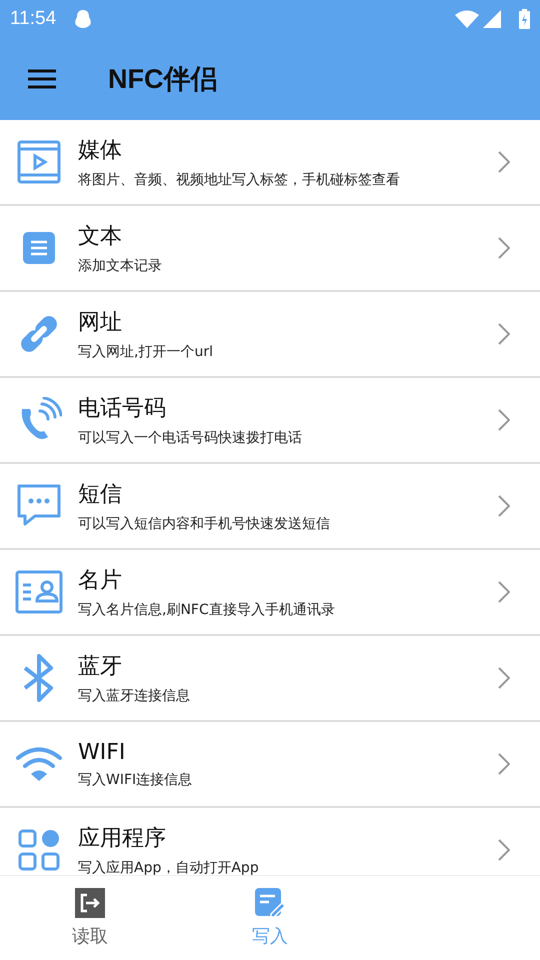 The image size is (540, 960). Describe the element at coordinates (100, 237) in the screenshot. I see `item-title: 文本` at that location.